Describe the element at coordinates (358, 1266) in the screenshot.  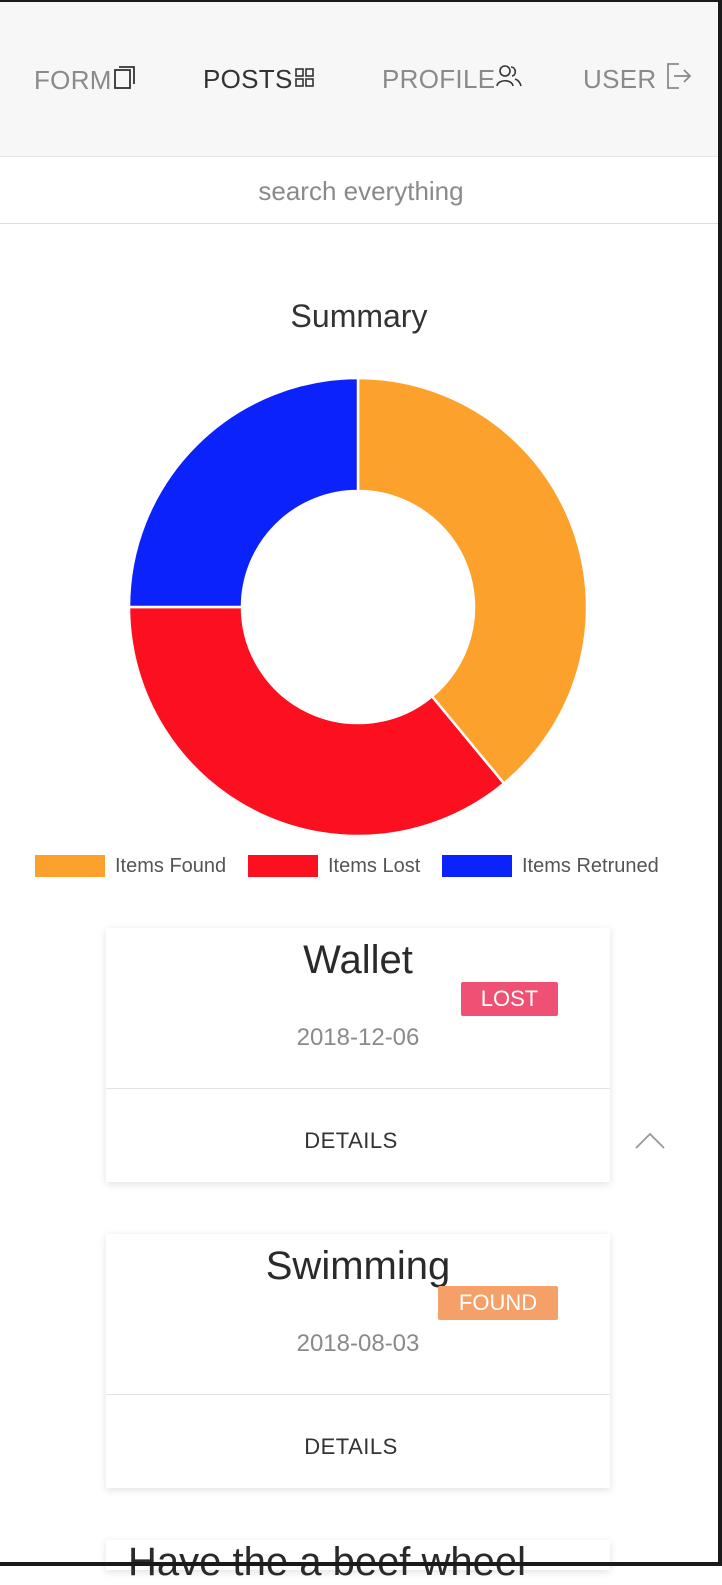
I see `post-title: Swimming` at that location.